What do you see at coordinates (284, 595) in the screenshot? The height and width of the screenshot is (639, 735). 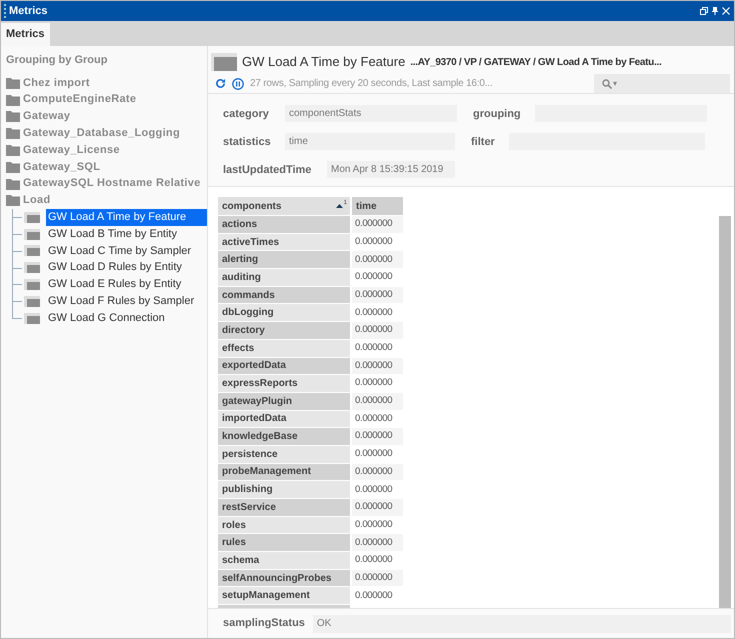 I see `table-cell: setupManagement` at bounding box center [284, 595].